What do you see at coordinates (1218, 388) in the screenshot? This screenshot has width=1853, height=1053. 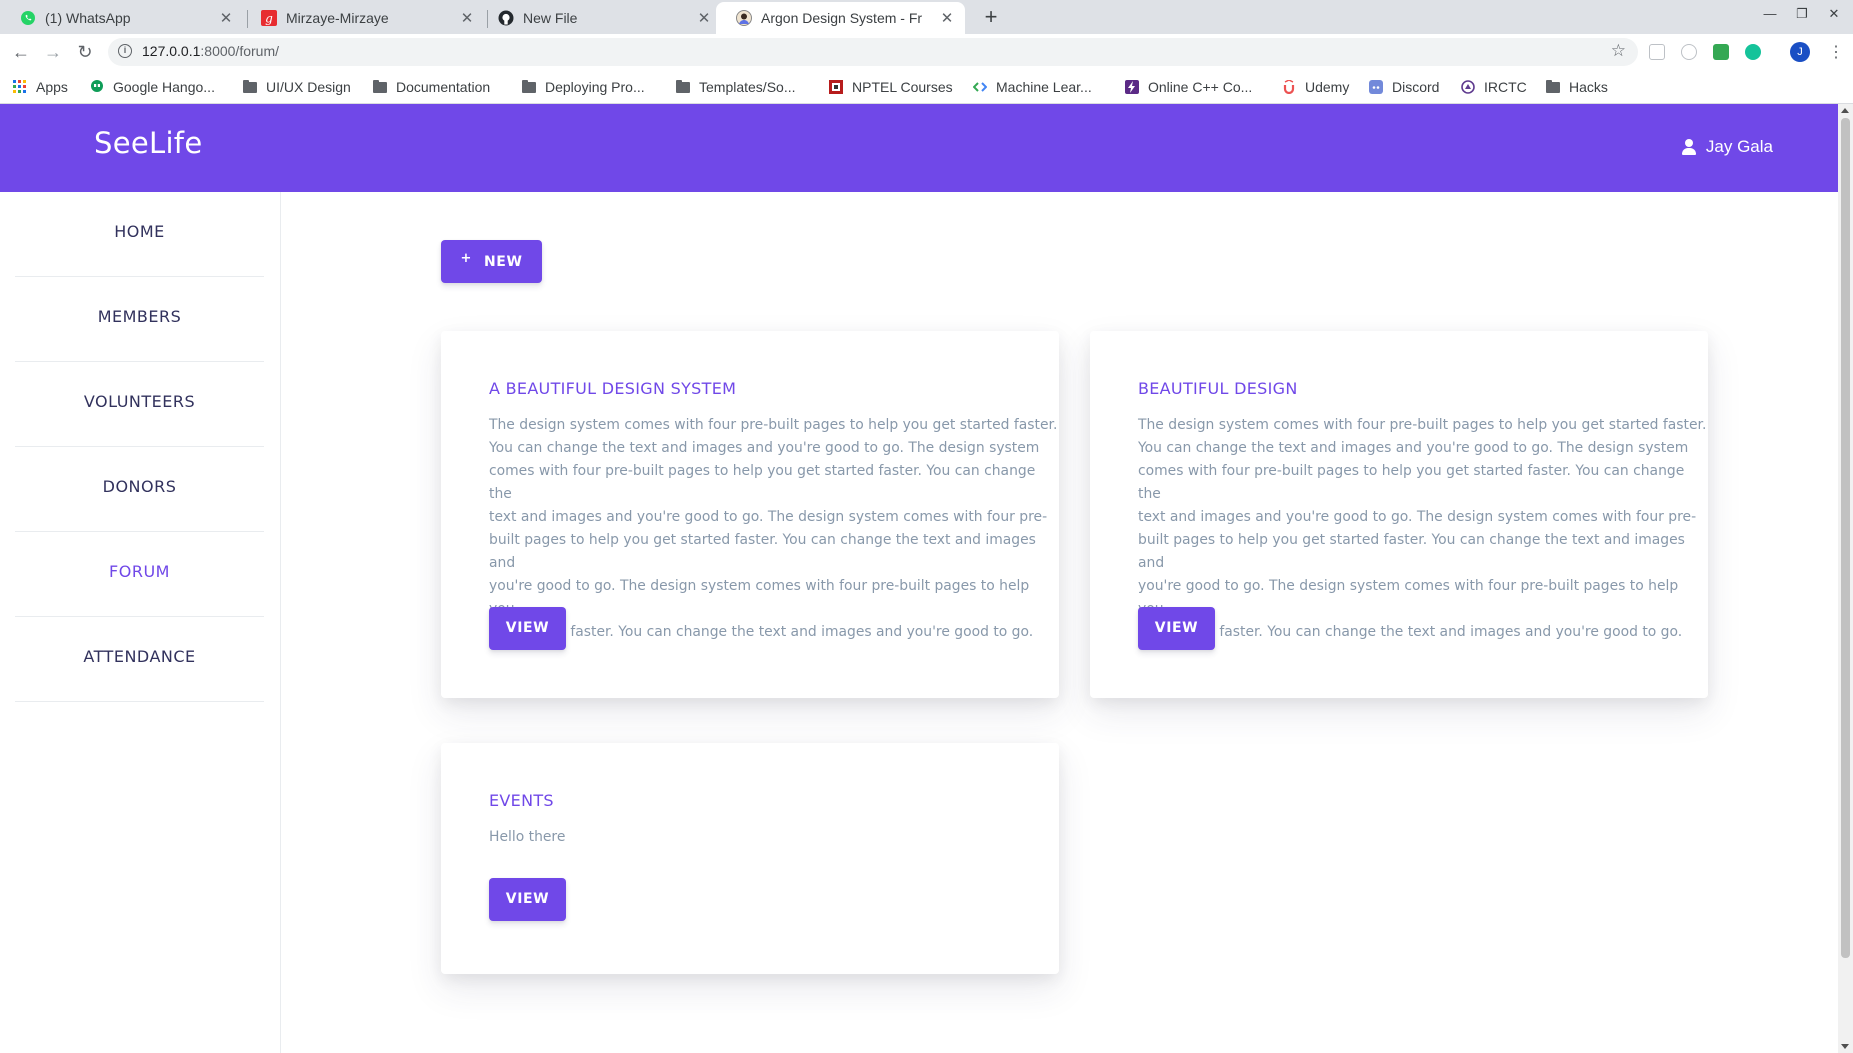 I see `card-title: BEAUTIFUL DESIGN` at bounding box center [1218, 388].